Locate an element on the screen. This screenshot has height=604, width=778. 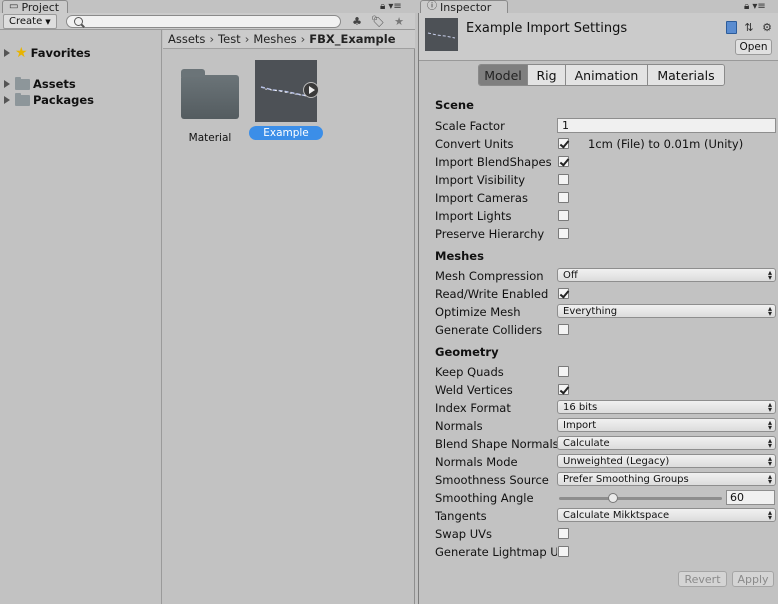
smoothing-angle-field: 60 is located at coordinates (750, 497).